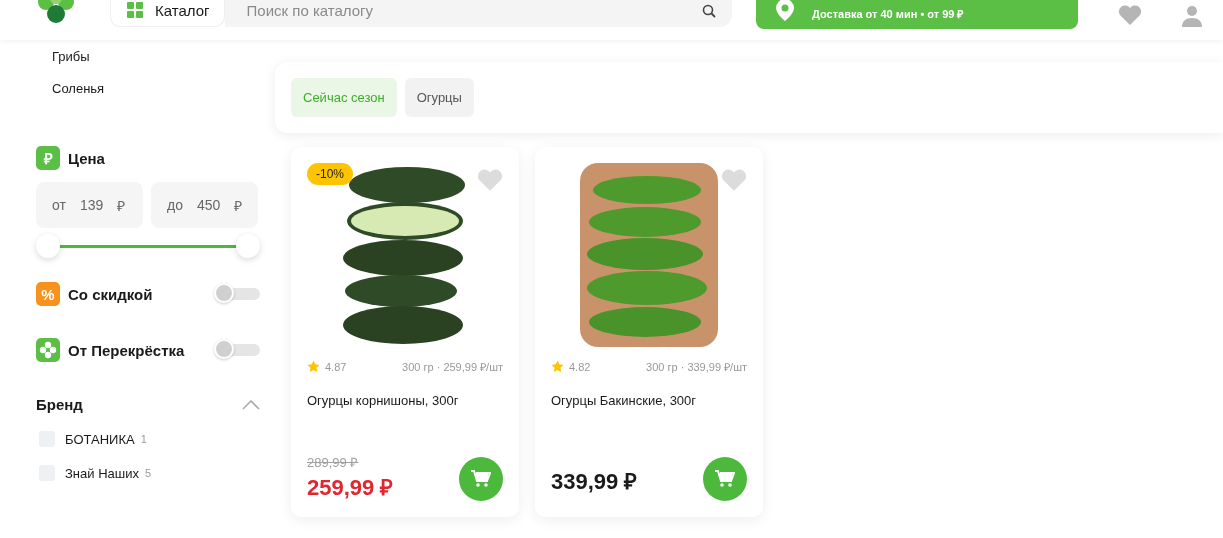 Image resolution: width=1223 pixels, height=538 pixels. What do you see at coordinates (649, 400) in the screenshot?
I see `product-name: Огурцы Бакинские, 300г` at bounding box center [649, 400].